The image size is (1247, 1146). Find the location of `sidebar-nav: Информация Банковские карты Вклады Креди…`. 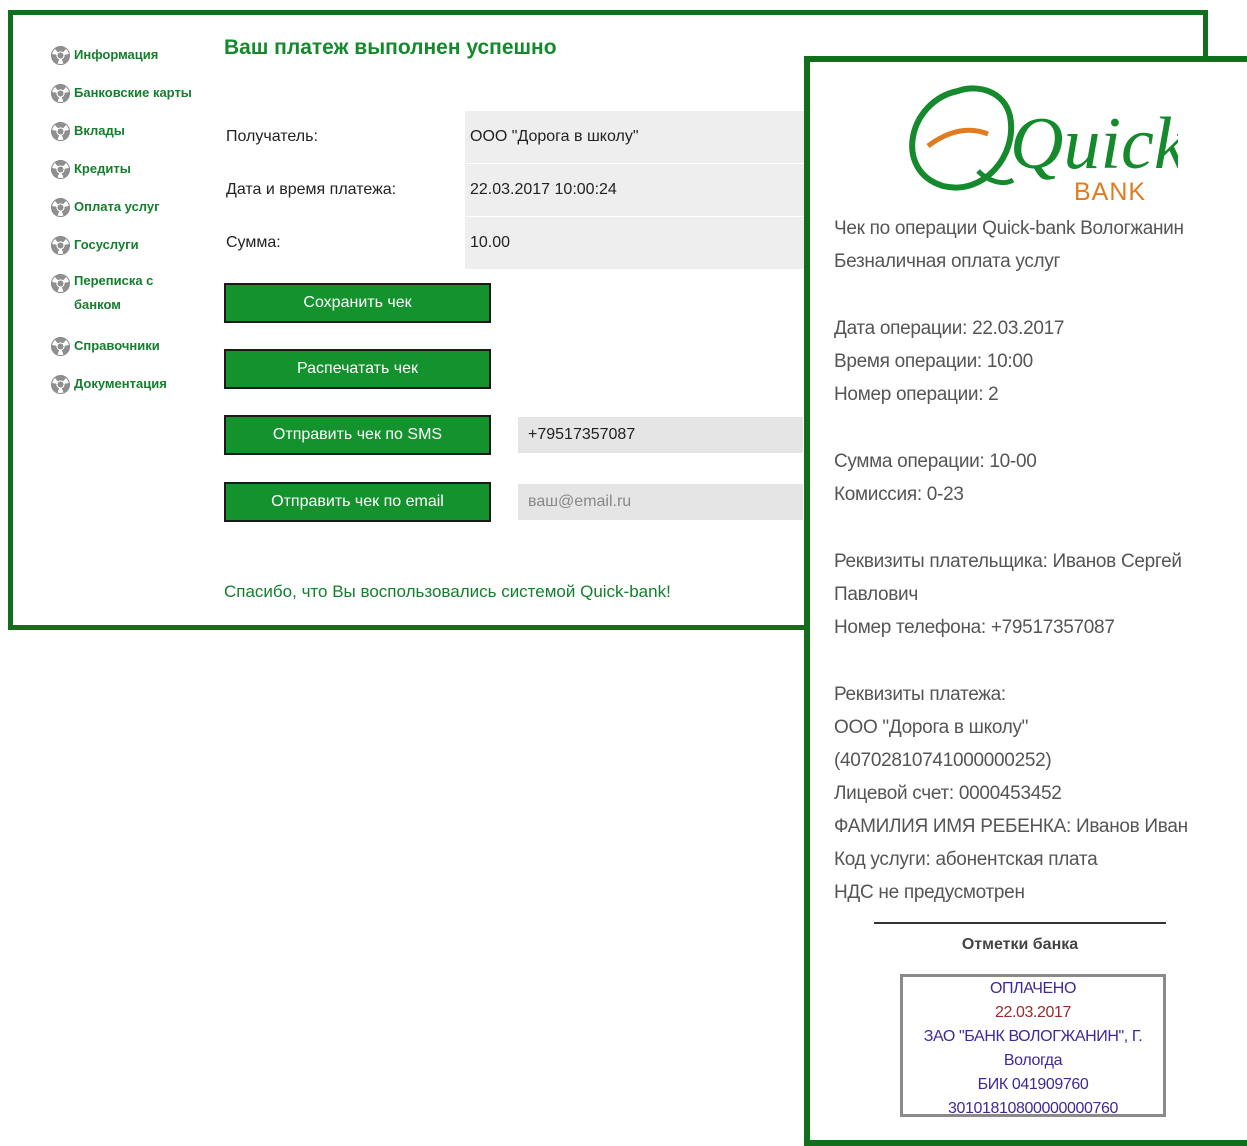

sidebar-nav: Информация Банковские карты Вклады Креди… is located at coordinates (136, 230).